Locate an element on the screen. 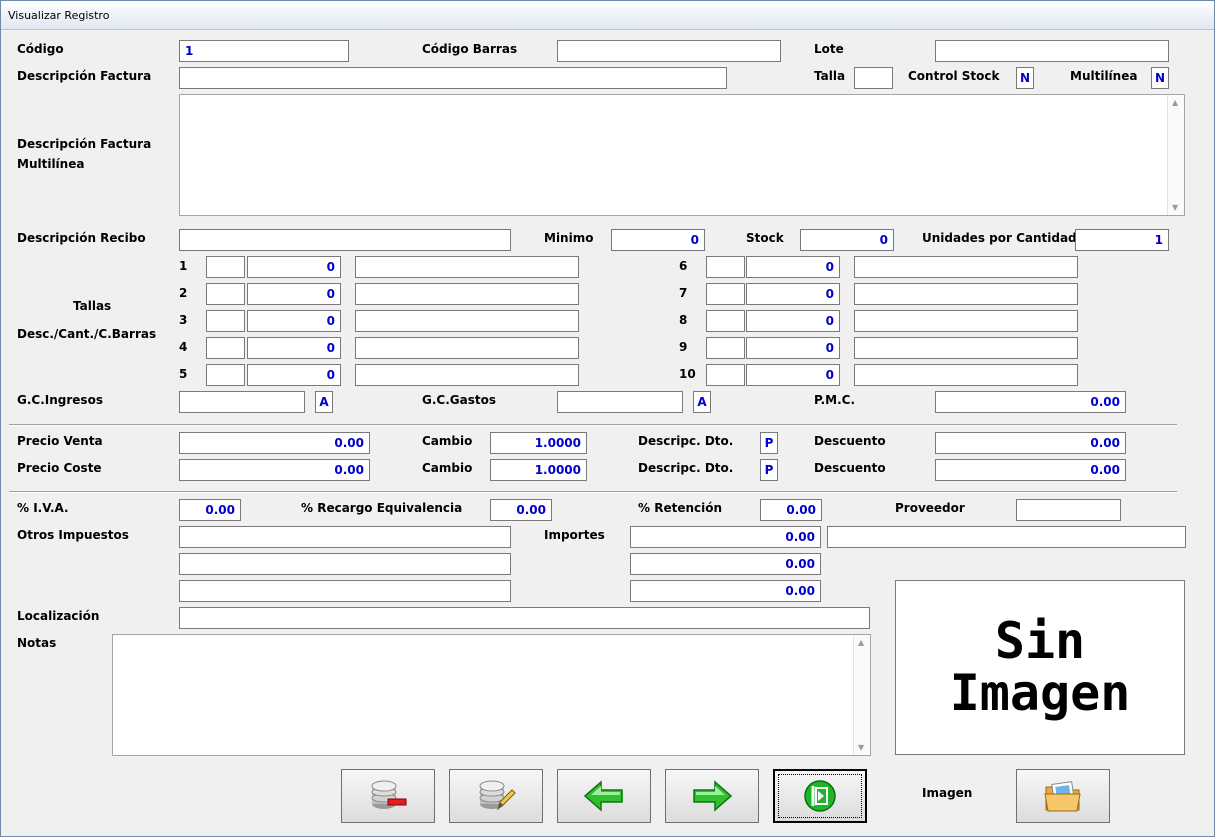  recargo-field: 0.00 is located at coordinates (521, 510).